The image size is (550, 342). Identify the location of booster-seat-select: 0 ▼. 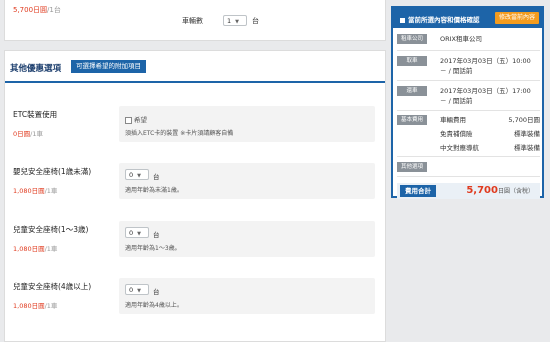
(137, 289).